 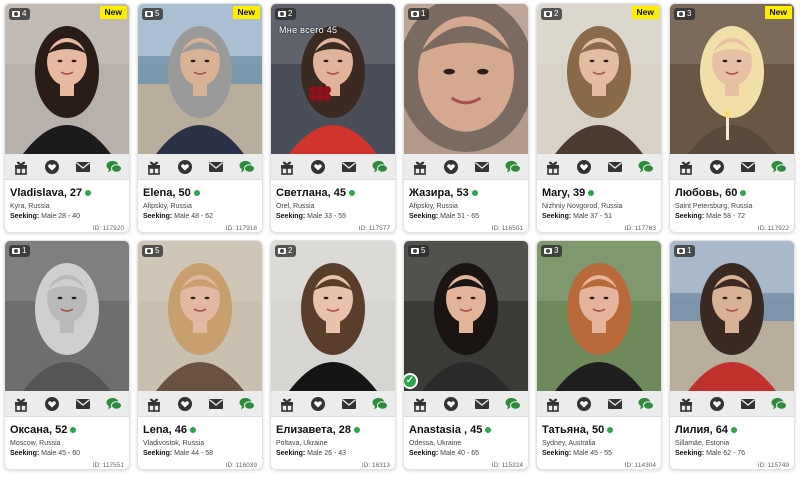 I want to click on profile-actions, so click(x=333, y=167).